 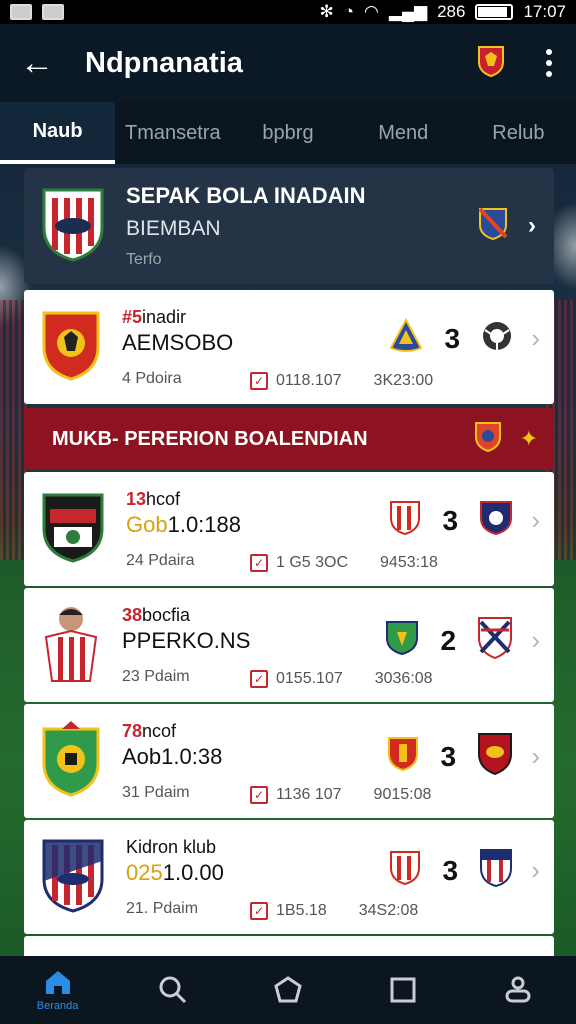 What do you see at coordinates (210, 438) in the screenshot?
I see `section-title: MUKB- PERERION BOALENDIAN` at bounding box center [210, 438].